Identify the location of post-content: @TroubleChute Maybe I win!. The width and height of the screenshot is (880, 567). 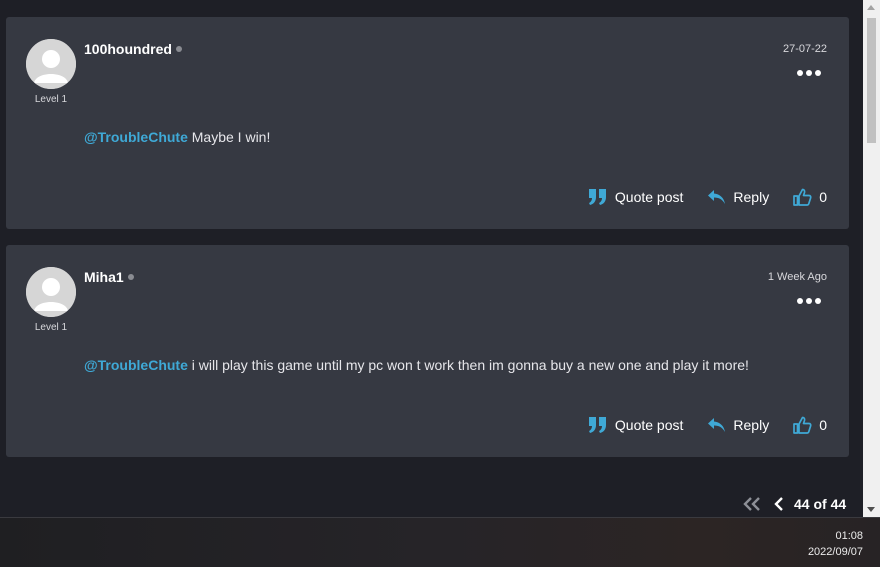
(177, 137).